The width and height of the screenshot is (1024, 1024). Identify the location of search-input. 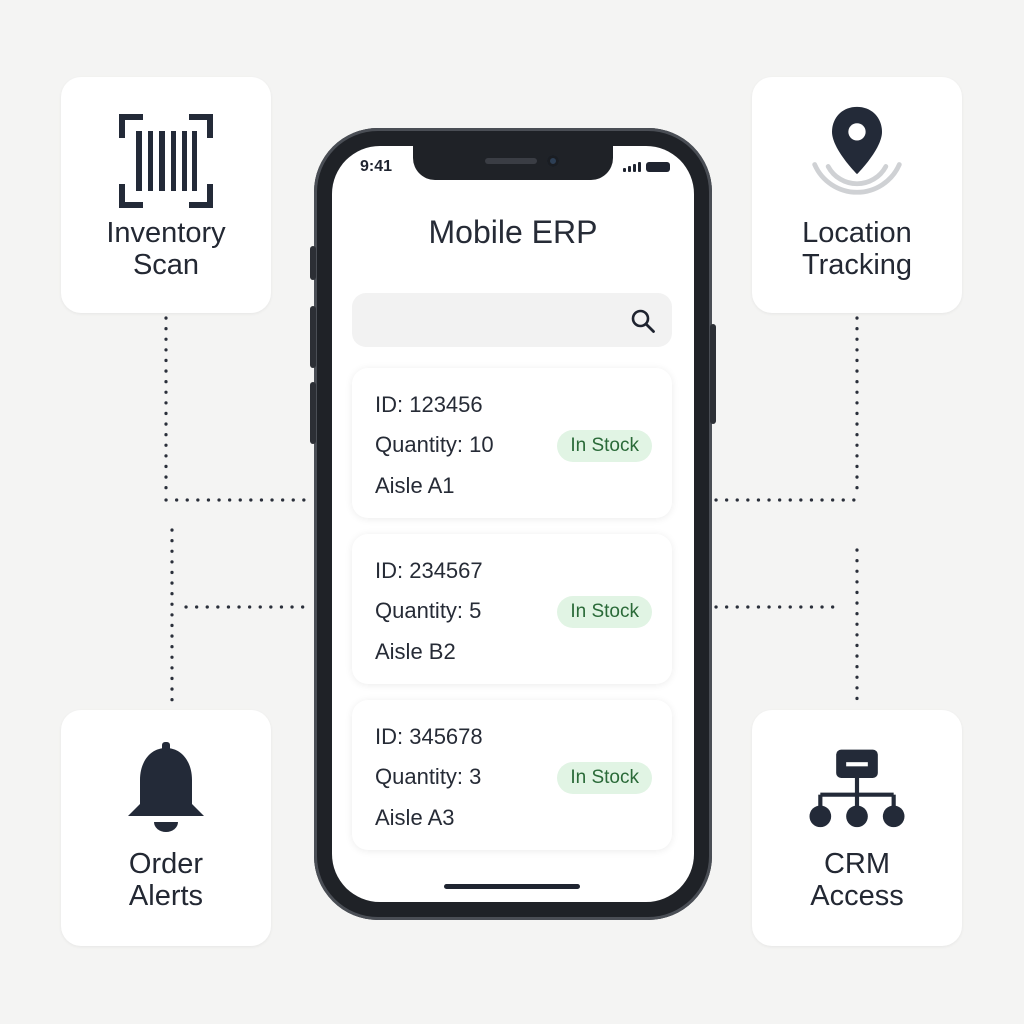
(493, 321).